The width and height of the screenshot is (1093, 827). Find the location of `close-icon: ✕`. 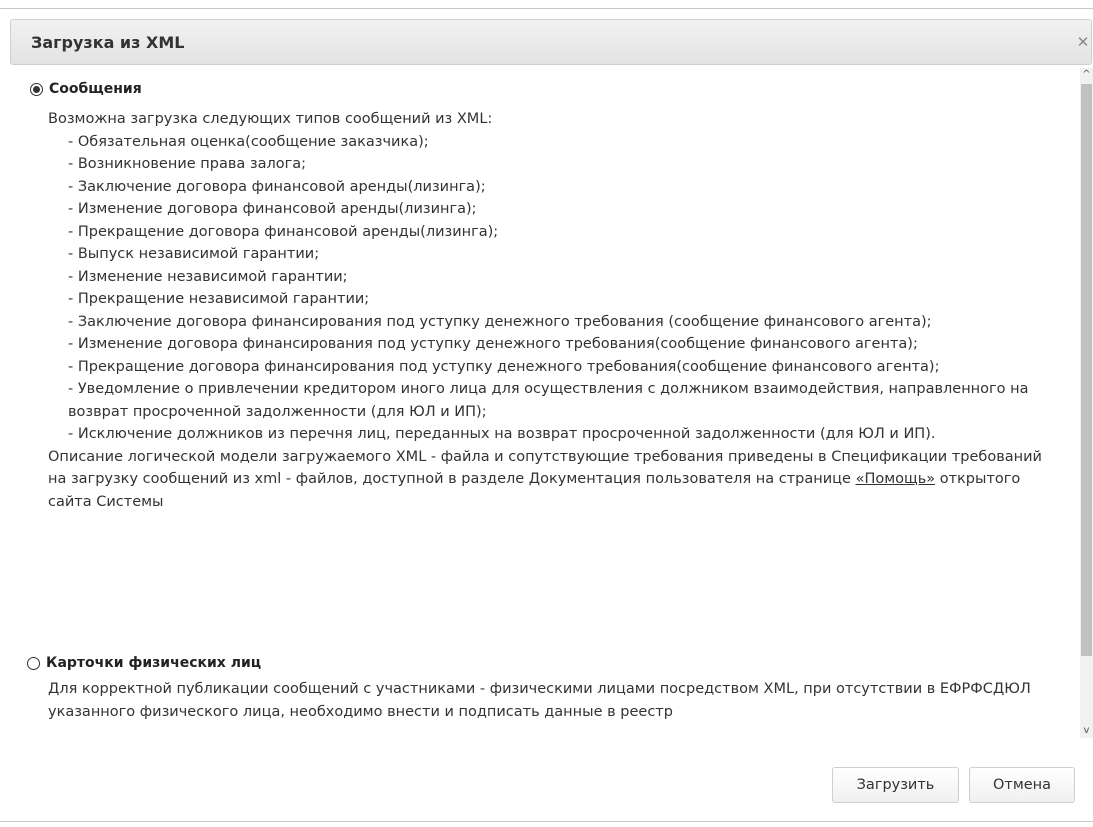

close-icon: ✕ is located at coordinates (1083, 42).